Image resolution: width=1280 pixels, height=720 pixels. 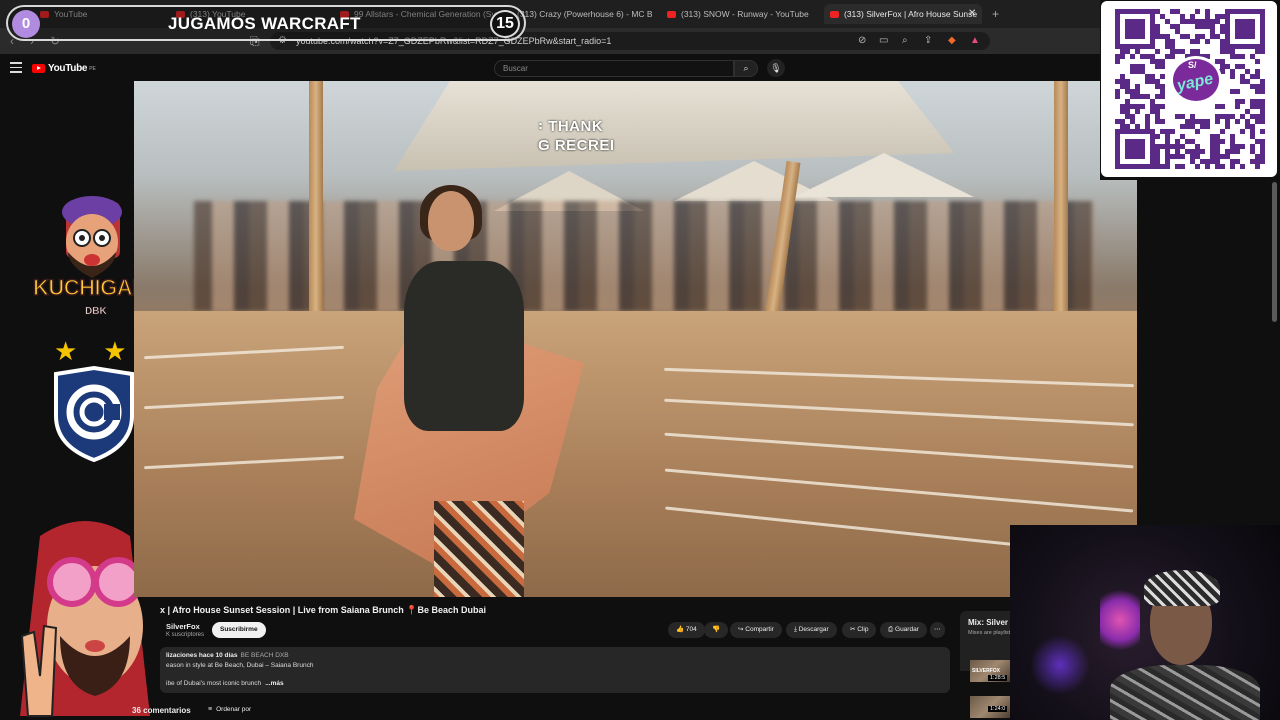 I want to click on subscribe-button: Suscribirme, so click(x=239, y=630).